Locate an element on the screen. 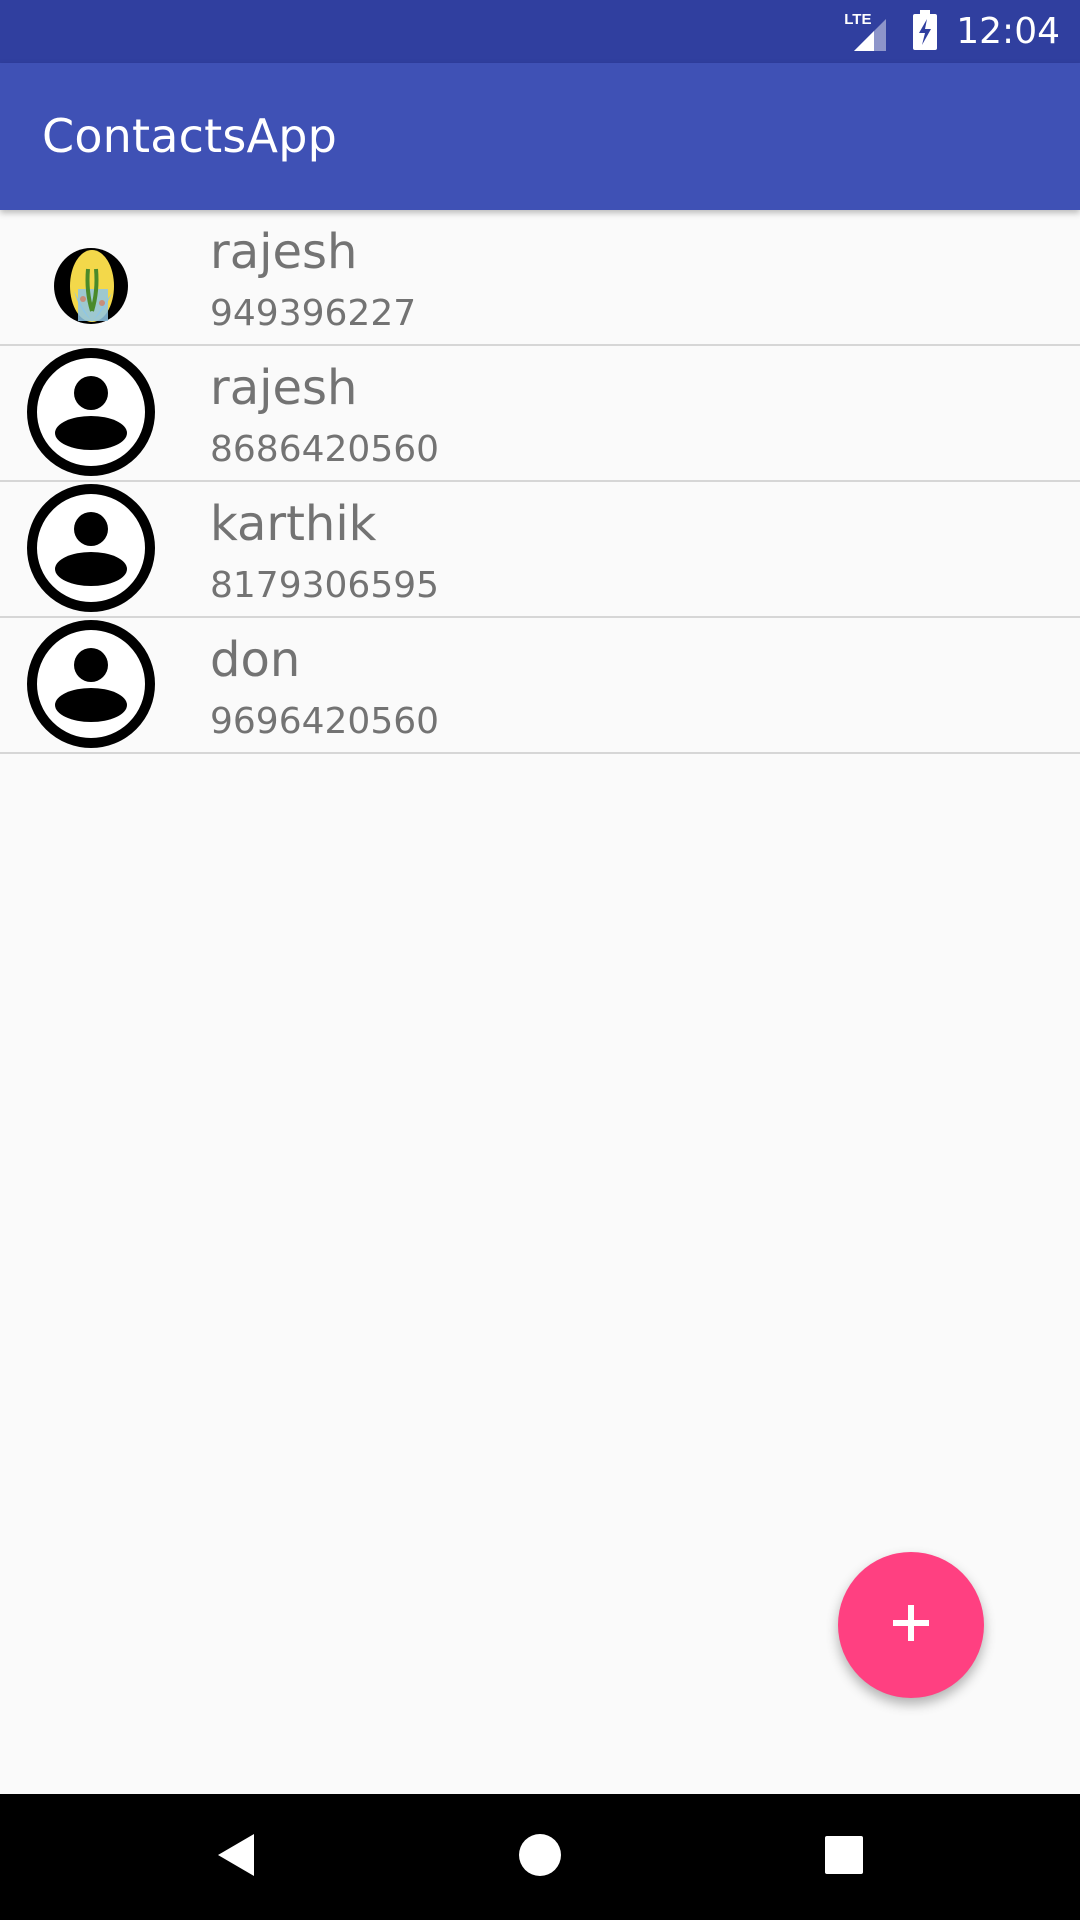 Image resolution: width=1080 pixels, height=1920 pixels. recents-icon is located at coordinates (844, 1857).